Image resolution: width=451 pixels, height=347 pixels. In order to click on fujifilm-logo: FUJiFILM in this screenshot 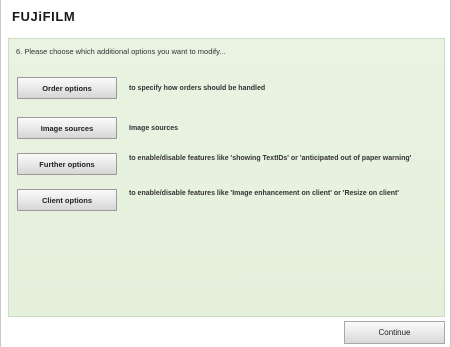, I will do `click(44, 16)`.